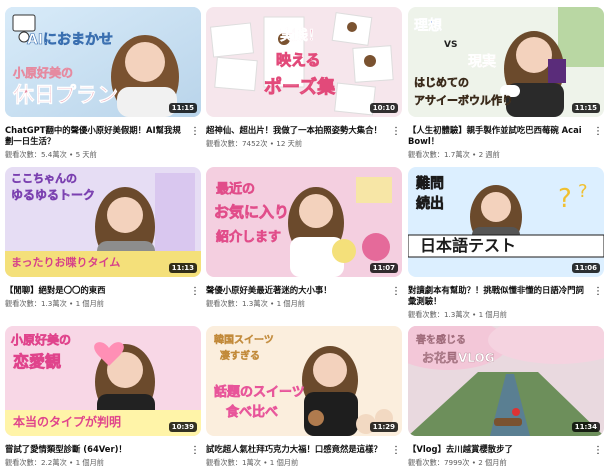 This screenshot has height=468, width=608. Describe the element at coordinates (54, 462) in the screenshot. I see `video-stats: 觀看次數：2.2萬次 • 1 個月前` at that location.